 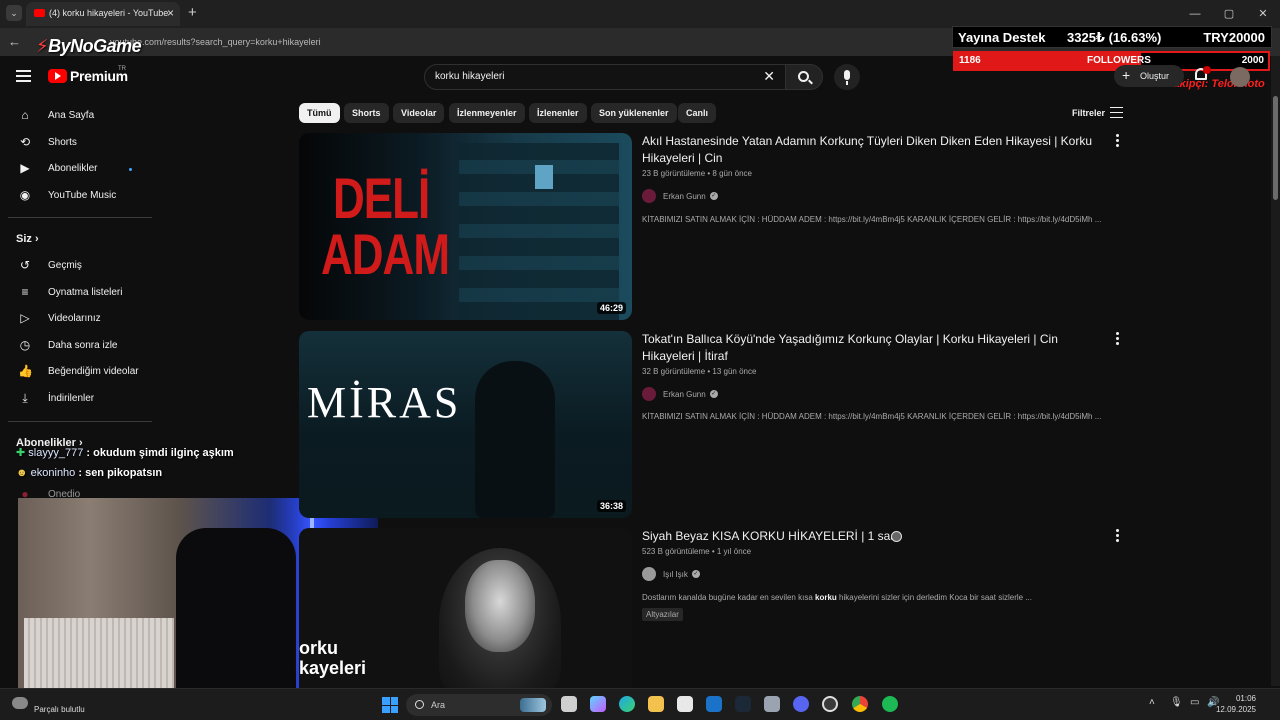 I want to click on windows-taskbar: Parçalı bulutlu Ara, so click(x=640, y=704).